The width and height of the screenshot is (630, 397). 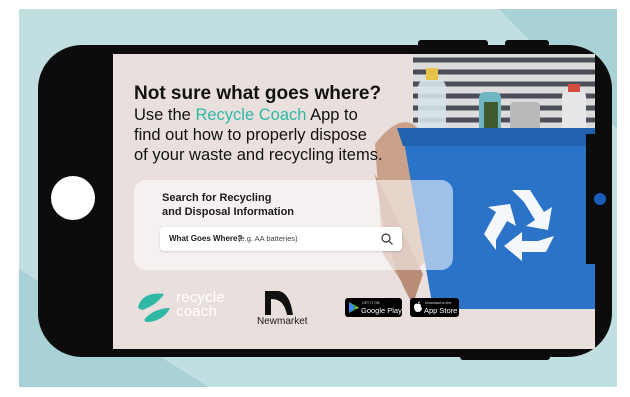 What do you see at coordinates (258, 93) in the screenshot?
I see `headline-title: Not sure what goes where?` at bounding box center [258, 93].